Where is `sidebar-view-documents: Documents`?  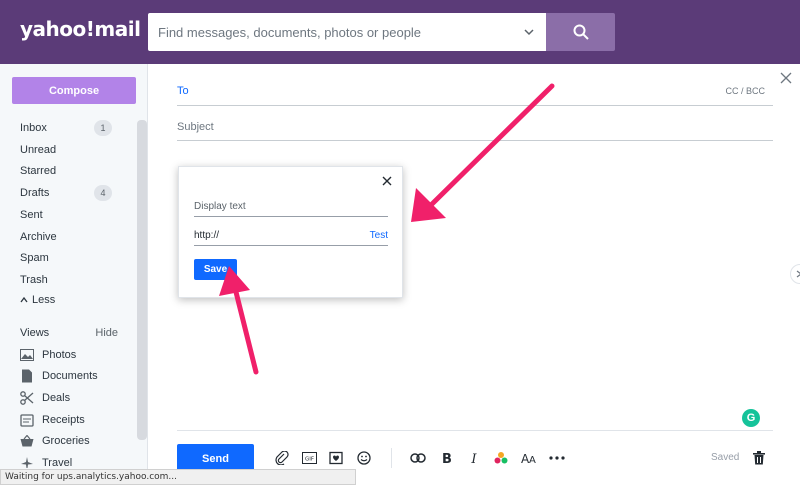 sidebar-view-documents: Documents is located at coordinates (75, 376).